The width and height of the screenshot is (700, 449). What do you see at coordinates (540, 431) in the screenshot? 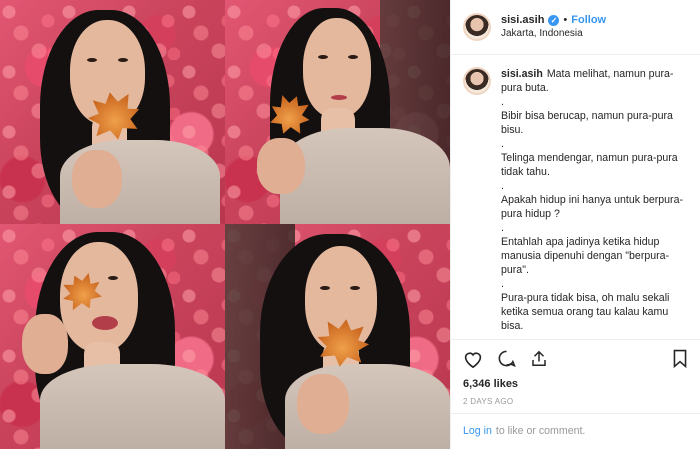
I see `login-prompt-text: to like or comment.` at bounding box center [540, 431].